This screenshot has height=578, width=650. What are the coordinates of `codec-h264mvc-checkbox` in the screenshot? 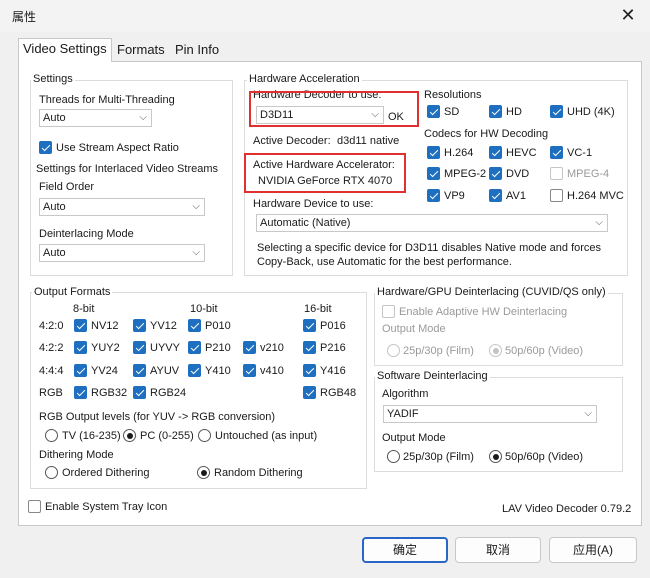 It's located at (556, 195).